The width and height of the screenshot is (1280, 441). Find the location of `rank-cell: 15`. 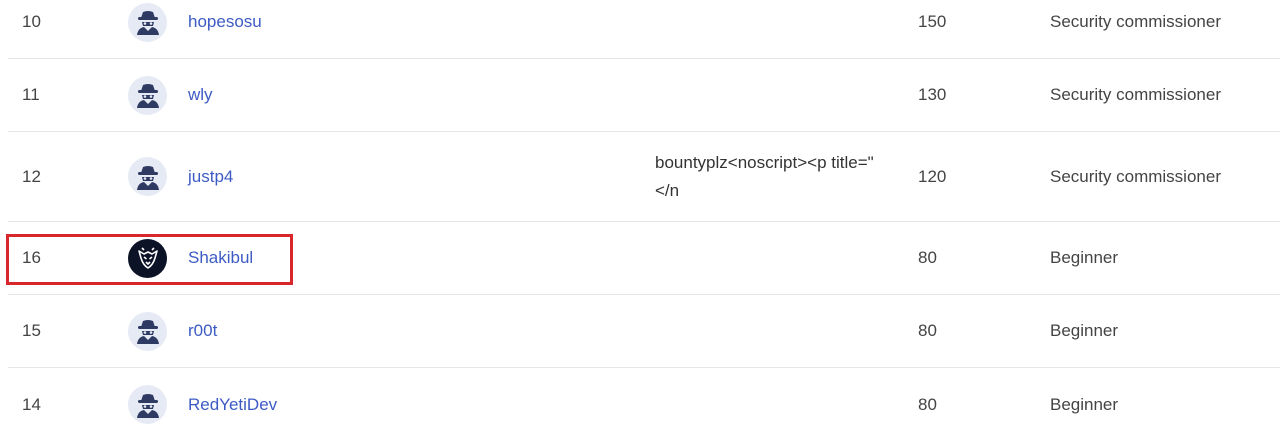

rank-cell: 15 is located at coordinates (31, 330).